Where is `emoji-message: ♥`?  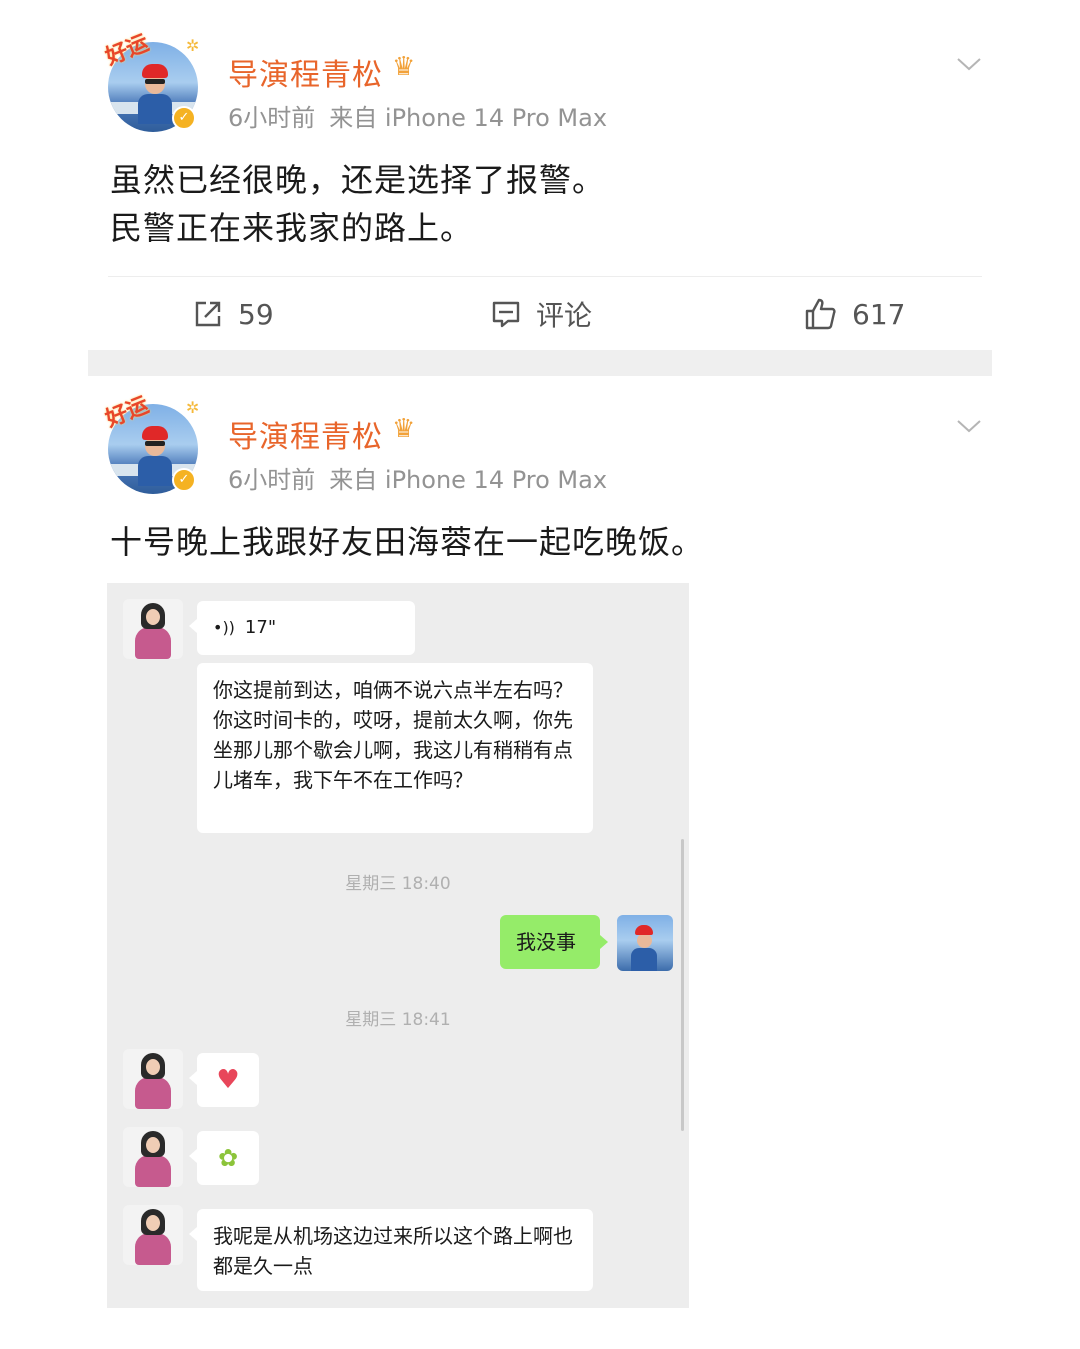 emoji-message: ♥ is located at coordinates (224, 1080).